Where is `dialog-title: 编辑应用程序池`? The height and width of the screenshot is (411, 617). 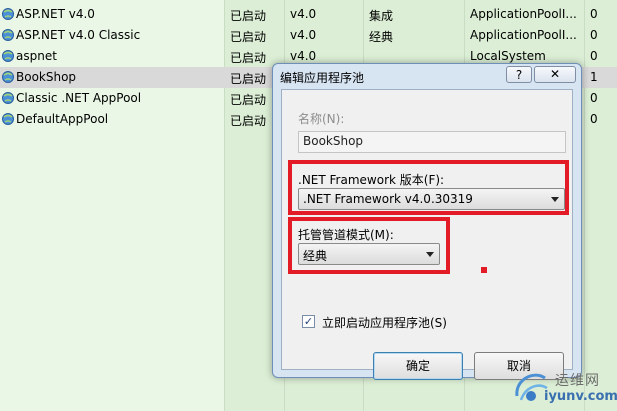
dialog-title: 编辑应用程序池 is located at coordinates (322, 78).